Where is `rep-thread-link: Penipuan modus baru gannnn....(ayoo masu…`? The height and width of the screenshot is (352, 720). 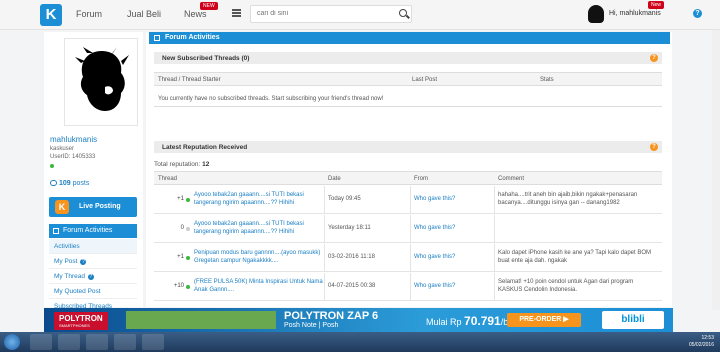 rep-thread-link: Penipuan modus baru gannnn....(ayoo masu… is located at coordinates (261, 257).